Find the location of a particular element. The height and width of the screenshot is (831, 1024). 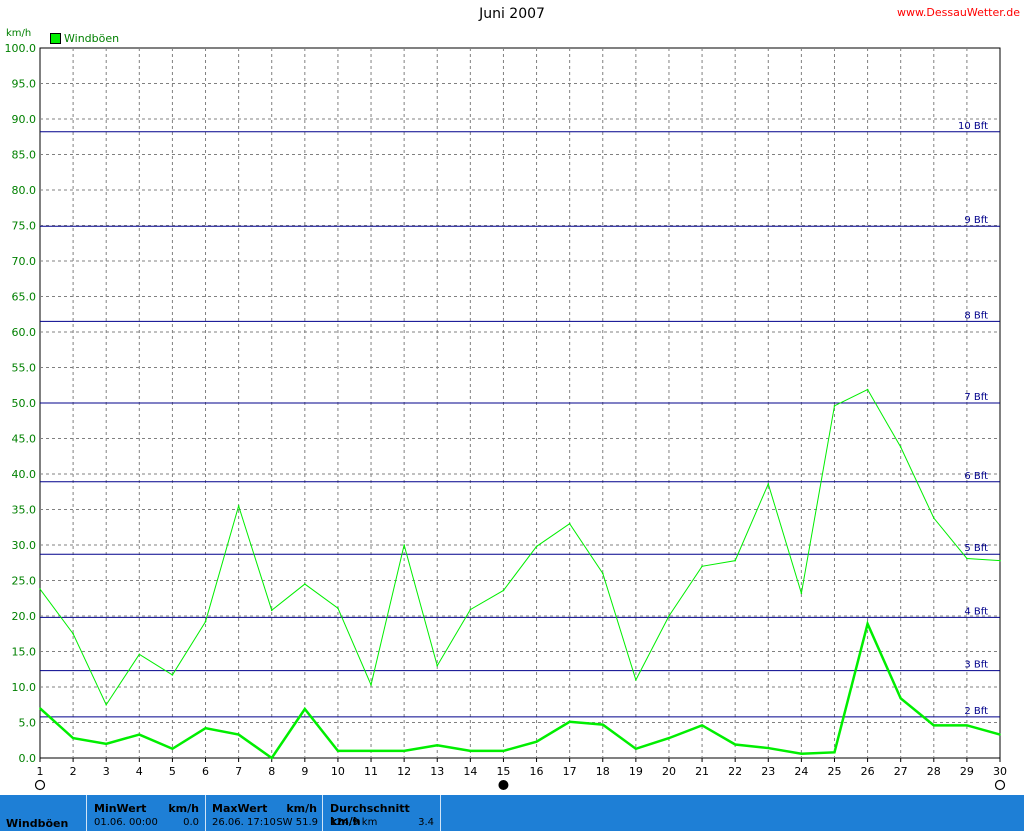

x-tick-label: 12 is located at coordinates (404, 771).